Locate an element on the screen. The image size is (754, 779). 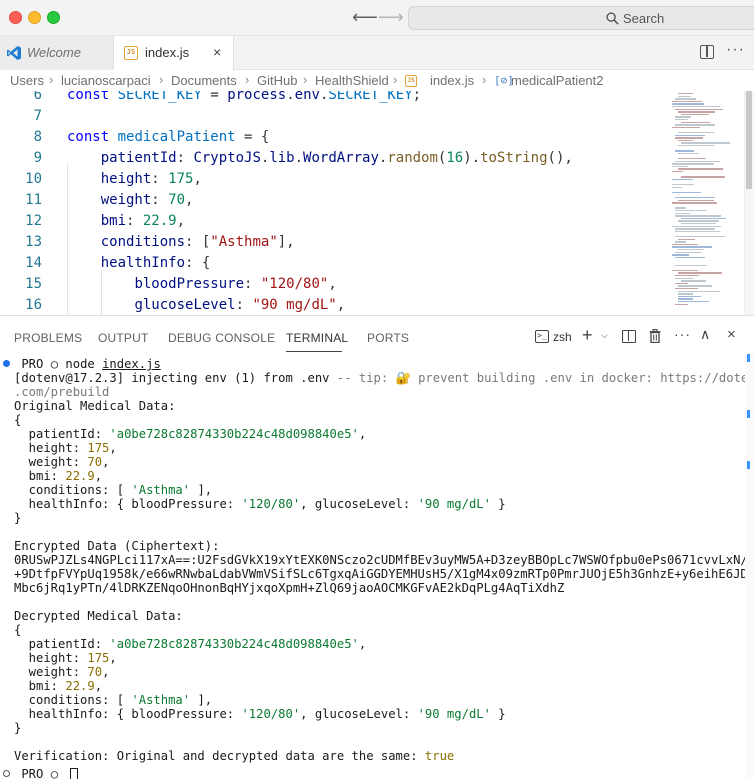
close-tab-icon: × is located at coordinates (217, 52).